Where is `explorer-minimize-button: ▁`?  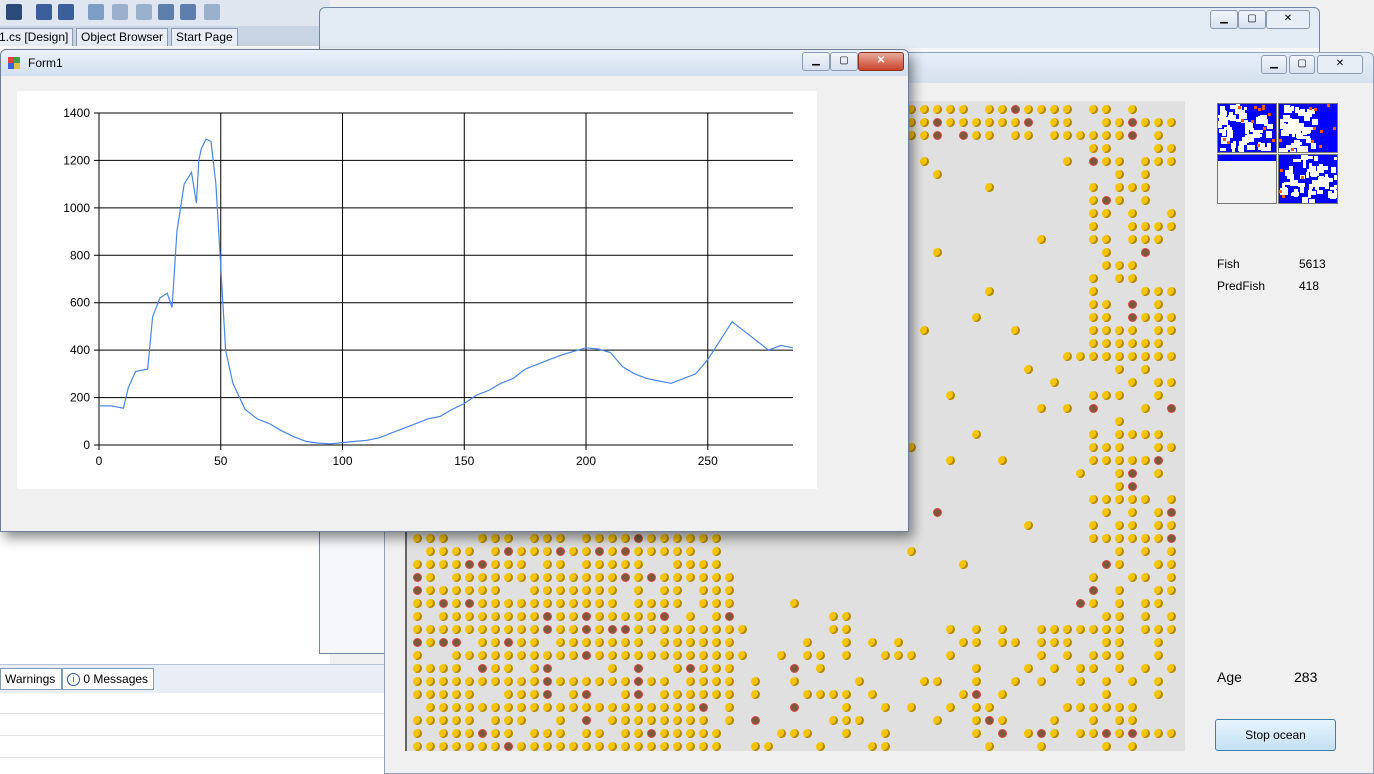
explorer-minimize-button: ▁ is located at coordinates (1224, 19).